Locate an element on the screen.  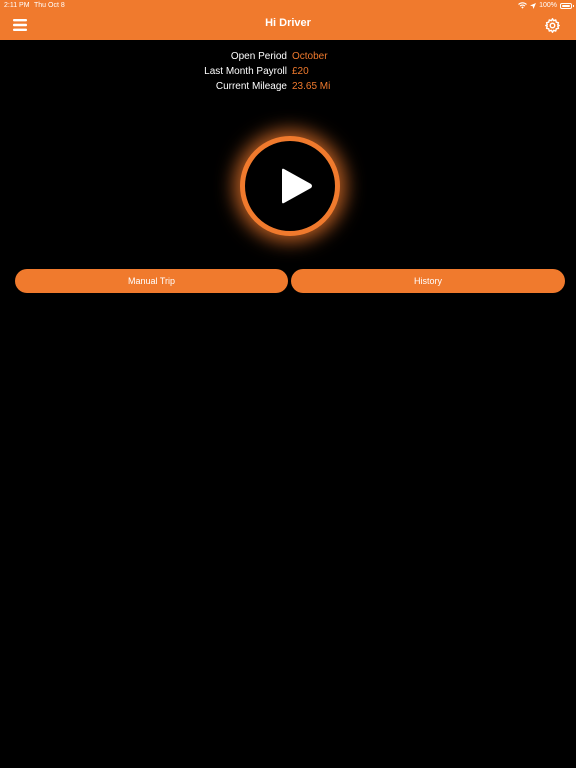
wifi-icon is located at coordinates (522, 5).